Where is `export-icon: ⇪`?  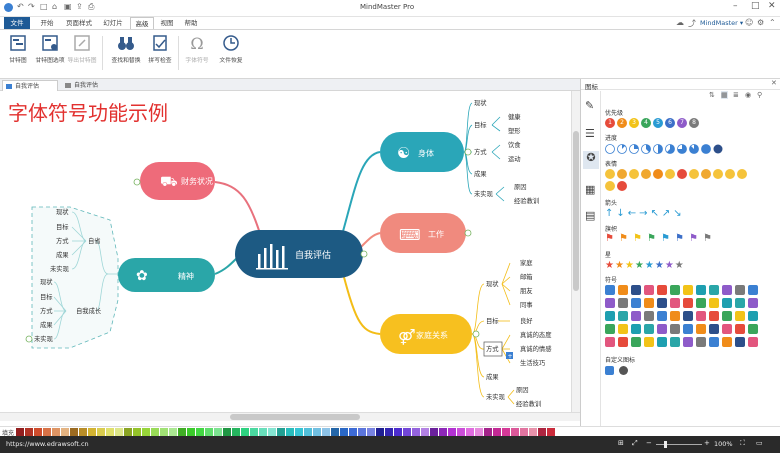 export-icon: ⇪ is located at coordinates (79, 6).